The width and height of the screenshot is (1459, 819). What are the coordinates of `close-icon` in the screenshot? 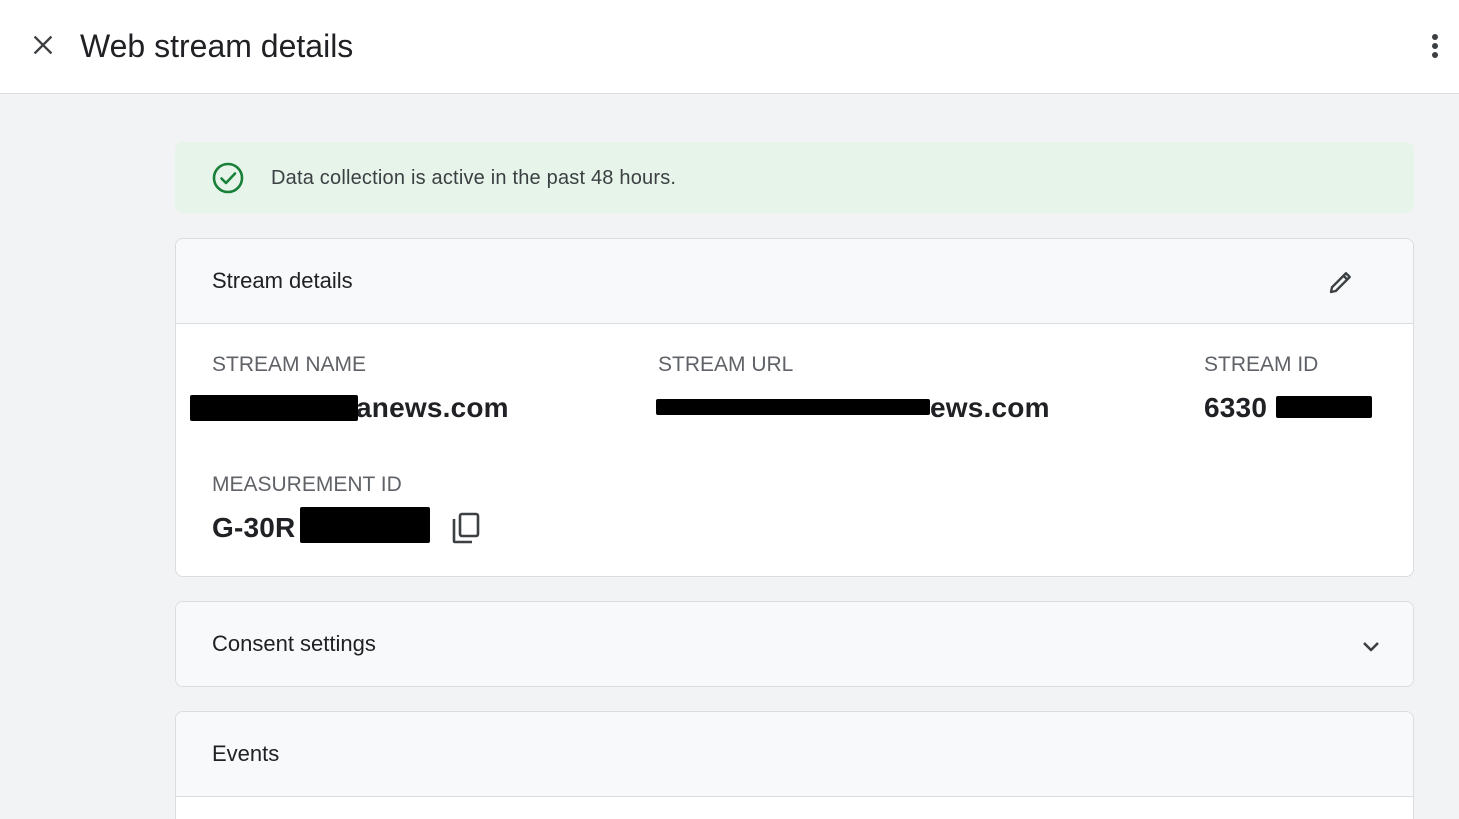 It's located at (43, 45).